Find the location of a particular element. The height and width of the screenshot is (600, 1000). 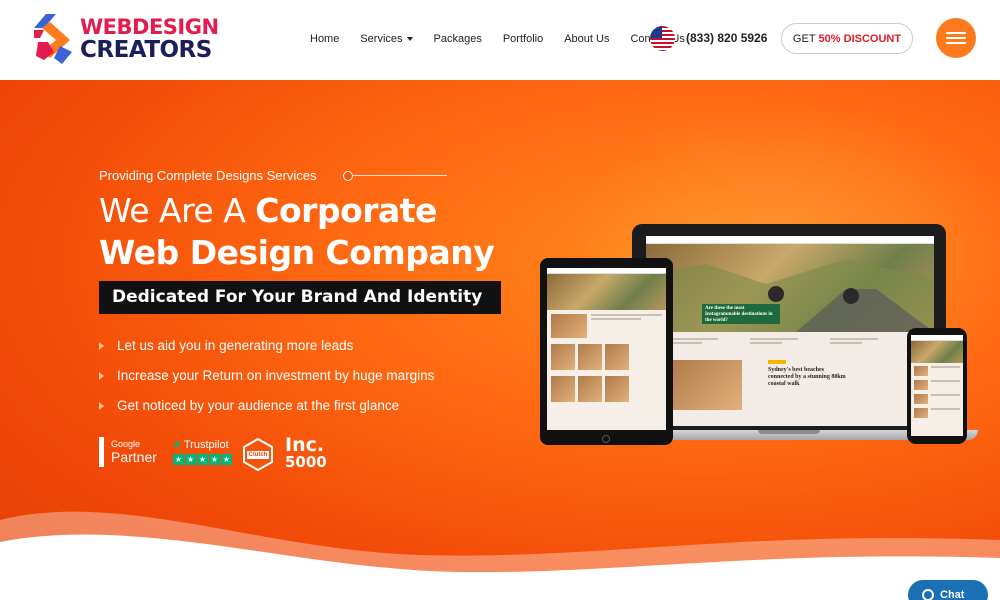

google-label: Google is located at coordinates (126, 444).